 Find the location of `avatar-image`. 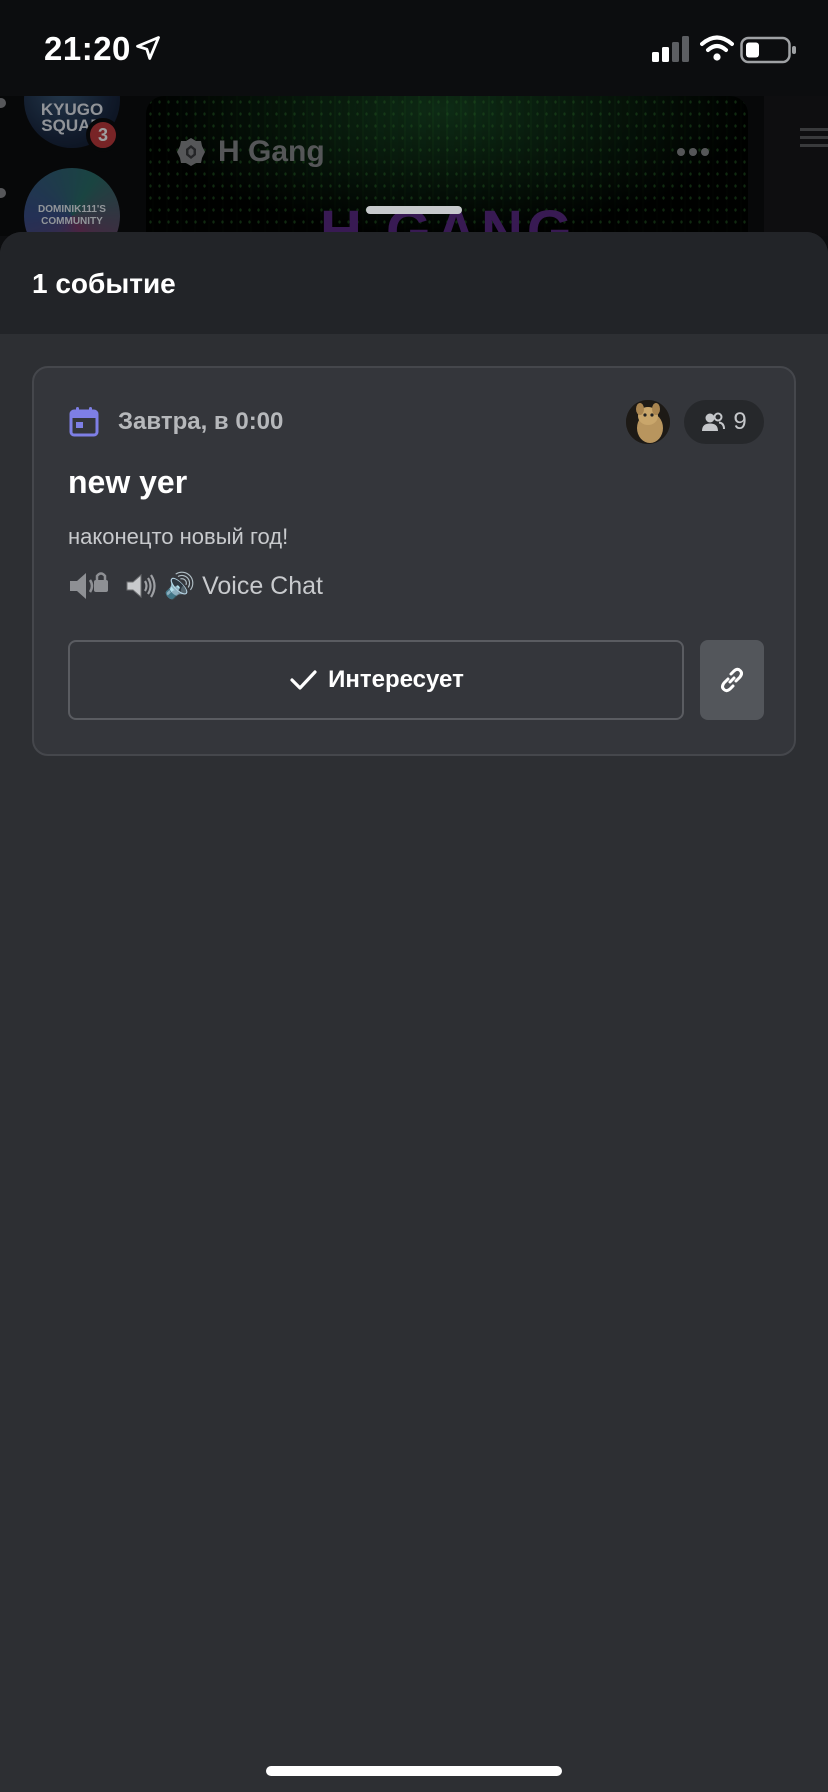

avatar-image is located at coordinates (648, 422).